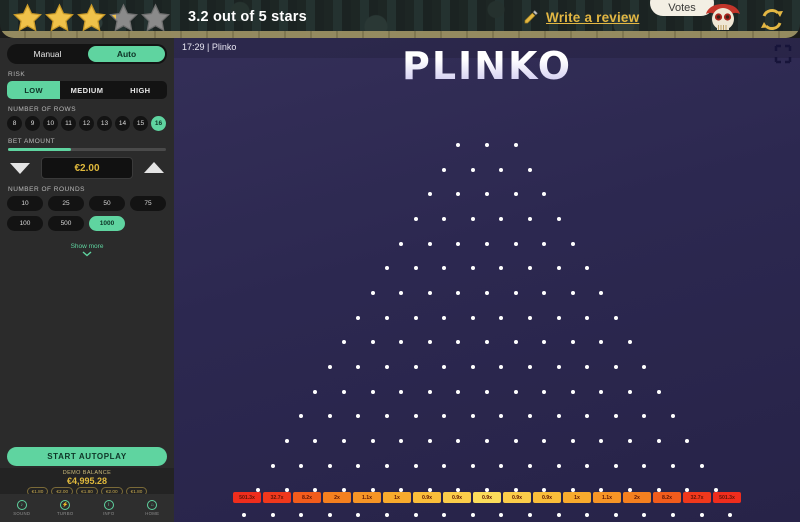 This screenshot has height=522, width=800. Describe the element at coordinates (68, 123) in the screenshot. I see `rows-option-11: 11` at that location.